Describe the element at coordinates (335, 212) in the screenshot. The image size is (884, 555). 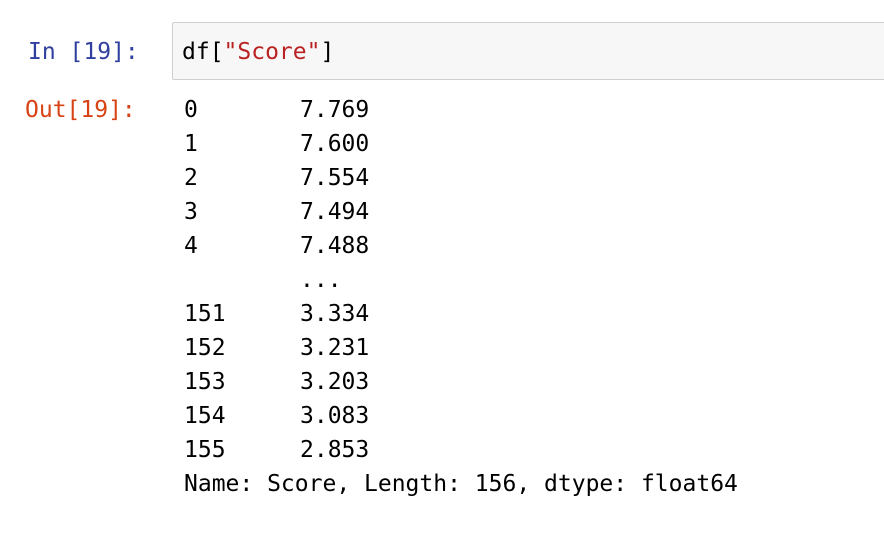
I see `row-value: 7.494` at that location.